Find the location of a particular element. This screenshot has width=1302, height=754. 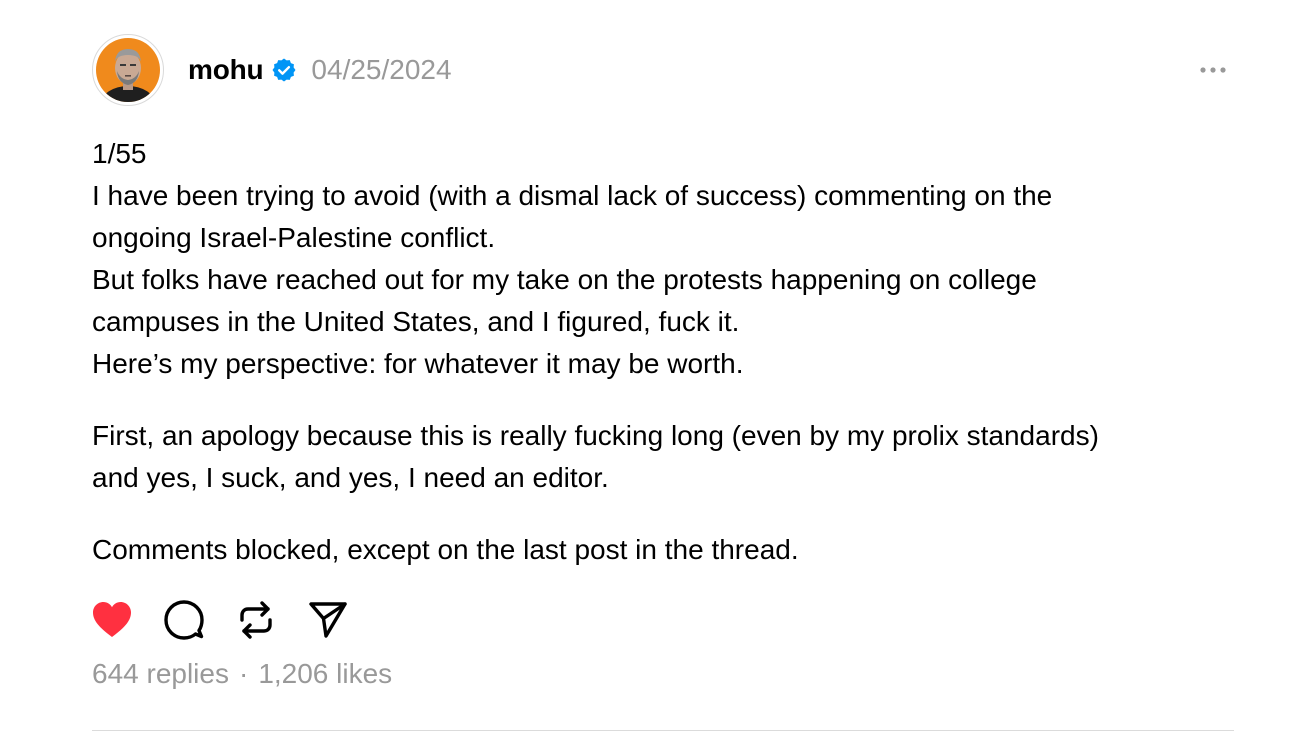

comment-bubble-icon is located at coordinates (184, 620).